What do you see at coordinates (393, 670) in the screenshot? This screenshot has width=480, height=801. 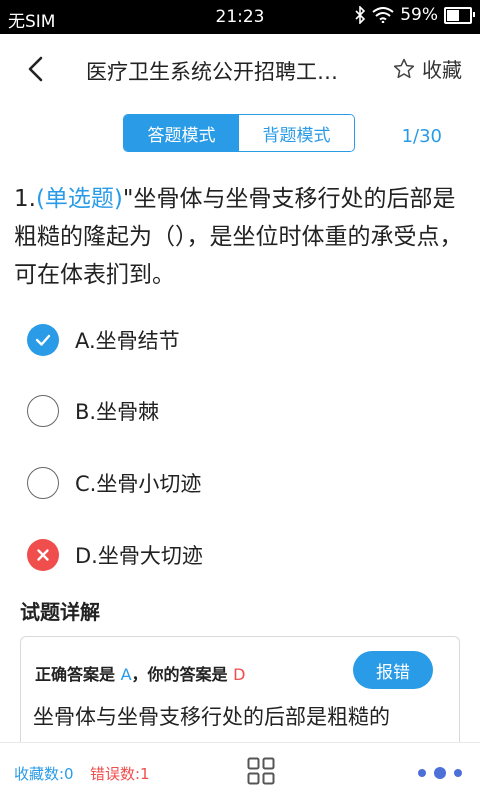 I see `report-error-button: 报错` at bounding box center [393, 670].